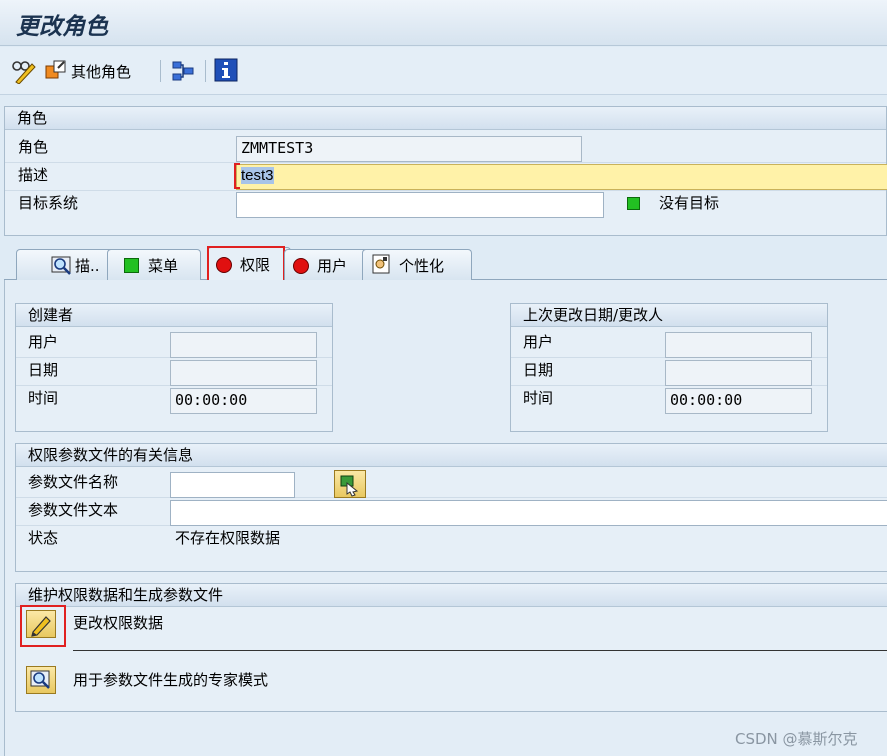 The width and height of the screenshot is (887, 756). What do you see at coordinates (409, 149) in the screenshot?
I see `role-field: ZMMTEST3` at bounding box center [409, 149].